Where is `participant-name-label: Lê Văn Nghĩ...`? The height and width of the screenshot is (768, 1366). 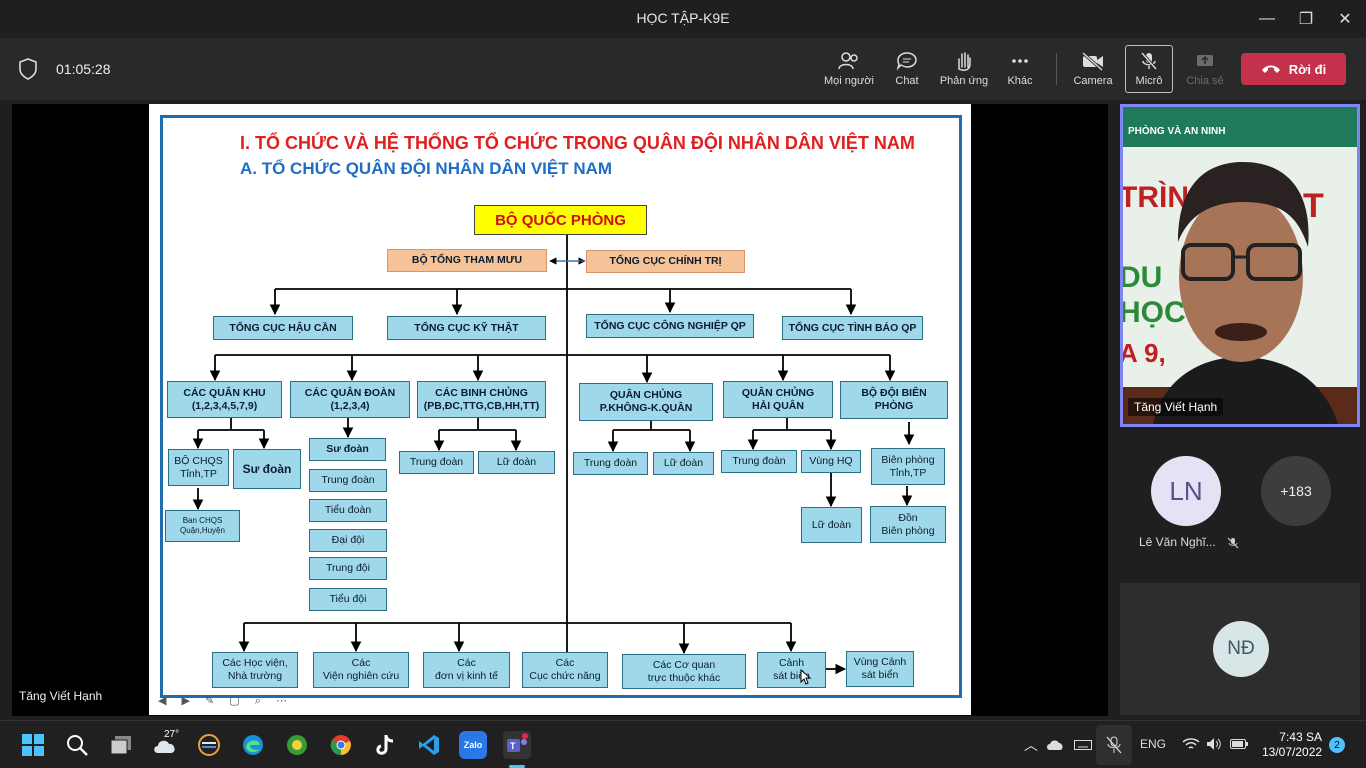 participant-name-label: Lê Văn Nghĩ... is located at coordinates (1189, 542).